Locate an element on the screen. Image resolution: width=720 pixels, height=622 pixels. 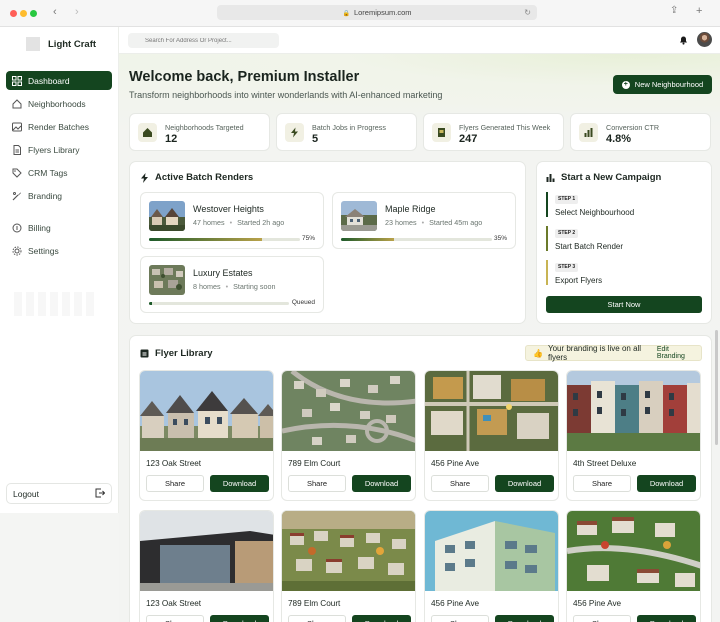
faded-decoration is located at coordinates (56, 304).